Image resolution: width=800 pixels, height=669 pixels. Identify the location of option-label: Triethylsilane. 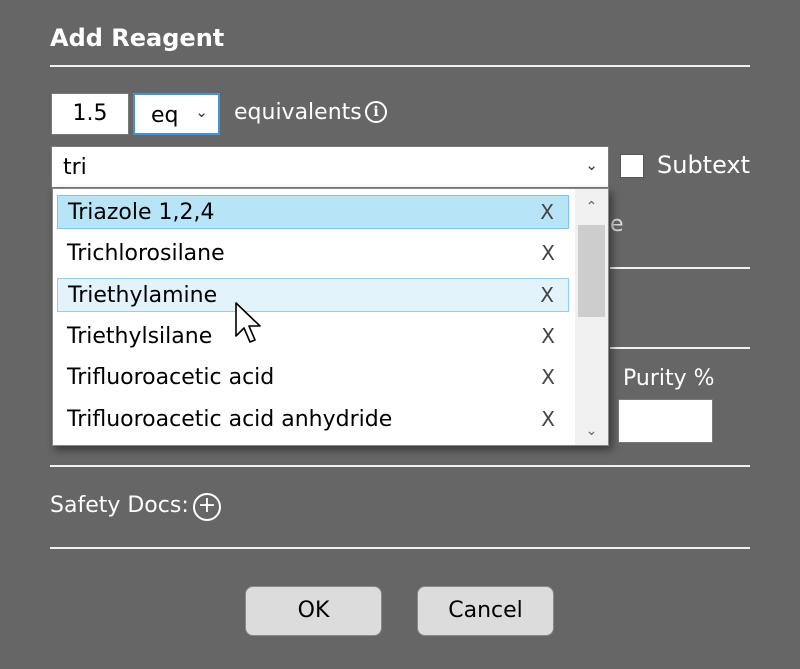
(140, 336).